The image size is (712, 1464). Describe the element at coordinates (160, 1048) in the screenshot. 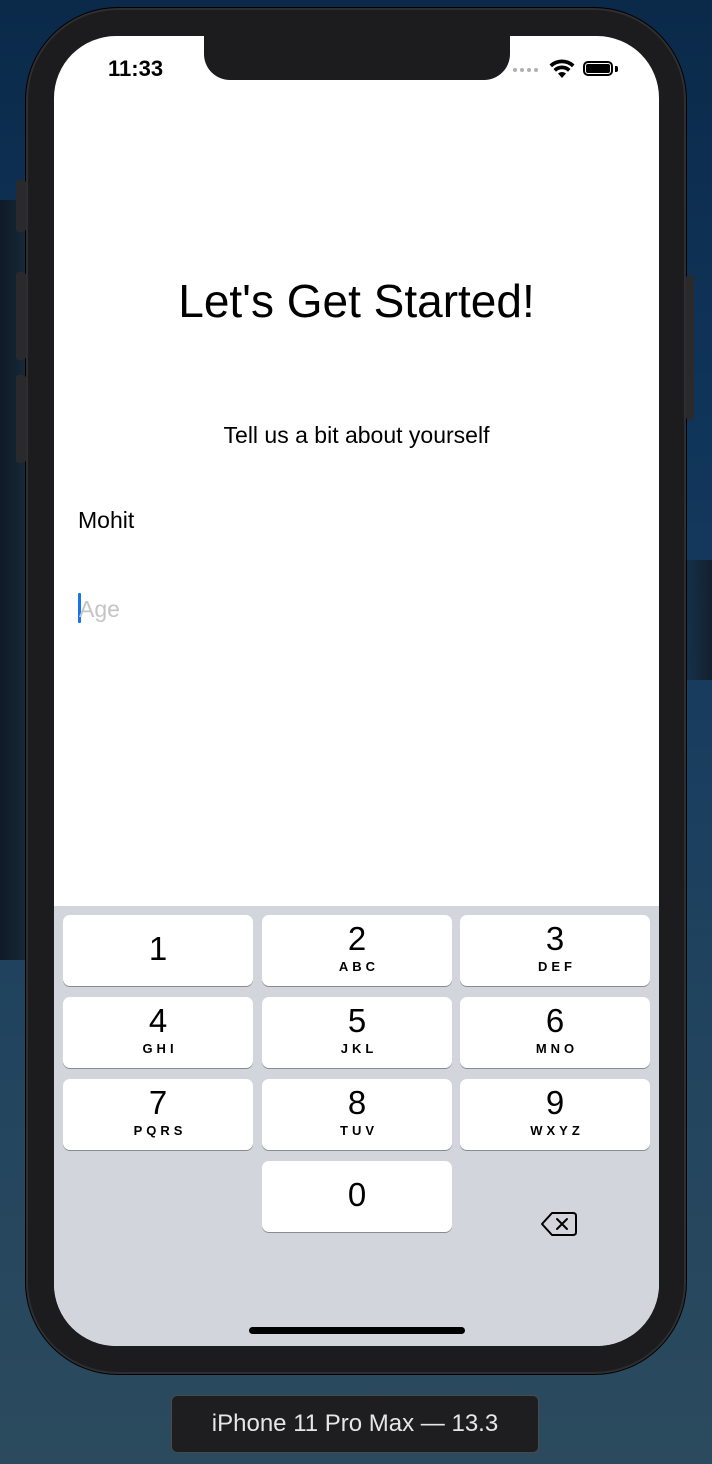

I see `key-letters: GHI` at that location.